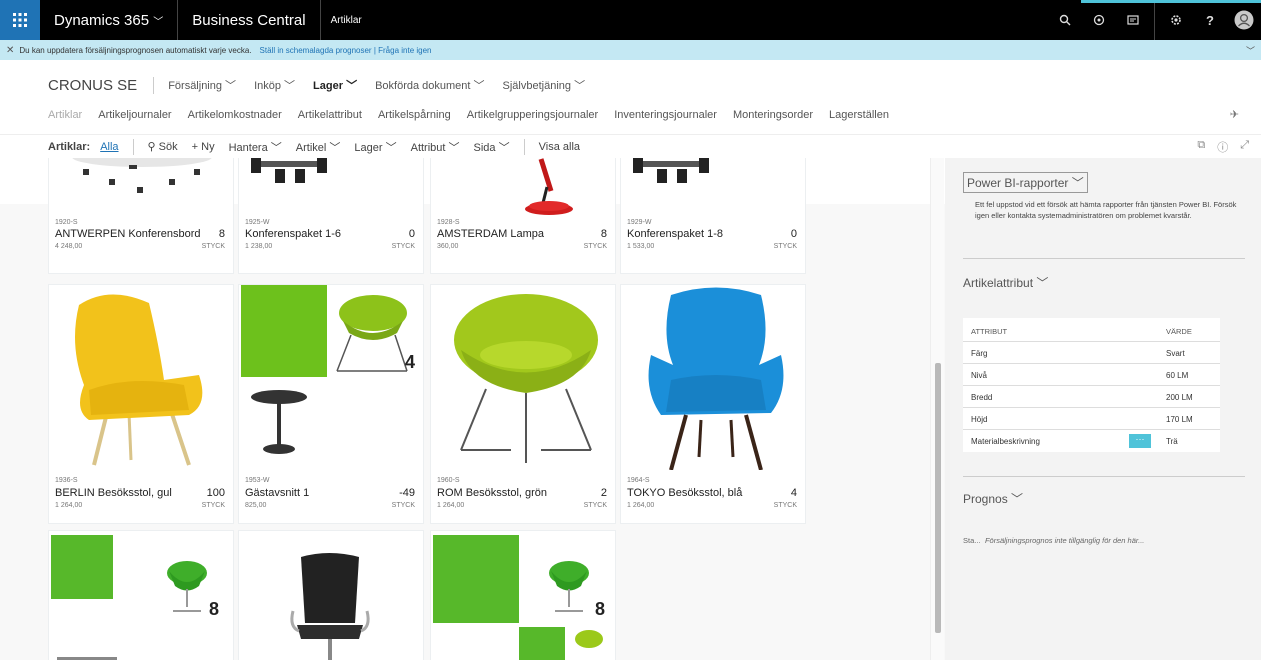 Image resolution: width=1261 pixels, height=660 pixels. What do you see at coordinates (859, 115) in the screenshot?
I see `subnav-item-lagerstallen: Lagerställen` at bounding box center [859, 115].